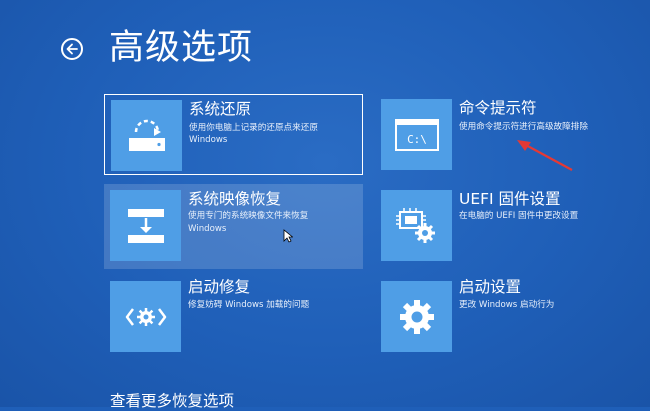 Image resolution: width=650 pixels, height=411 pixels. What do you see at coordinates (416, 316) in the screenshot?
I see `gear-icon` at bounding box center [416, 316].